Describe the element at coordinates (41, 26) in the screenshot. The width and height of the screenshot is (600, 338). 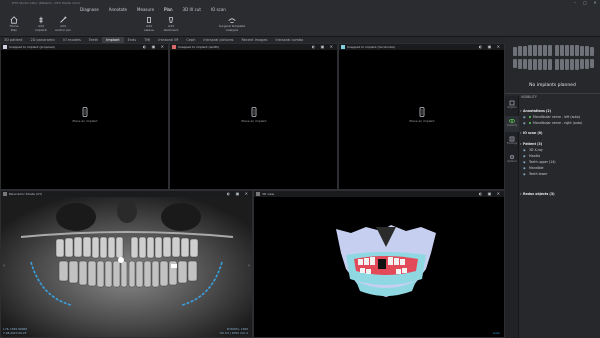
I see `add-implant-button: Add implant` at that location.